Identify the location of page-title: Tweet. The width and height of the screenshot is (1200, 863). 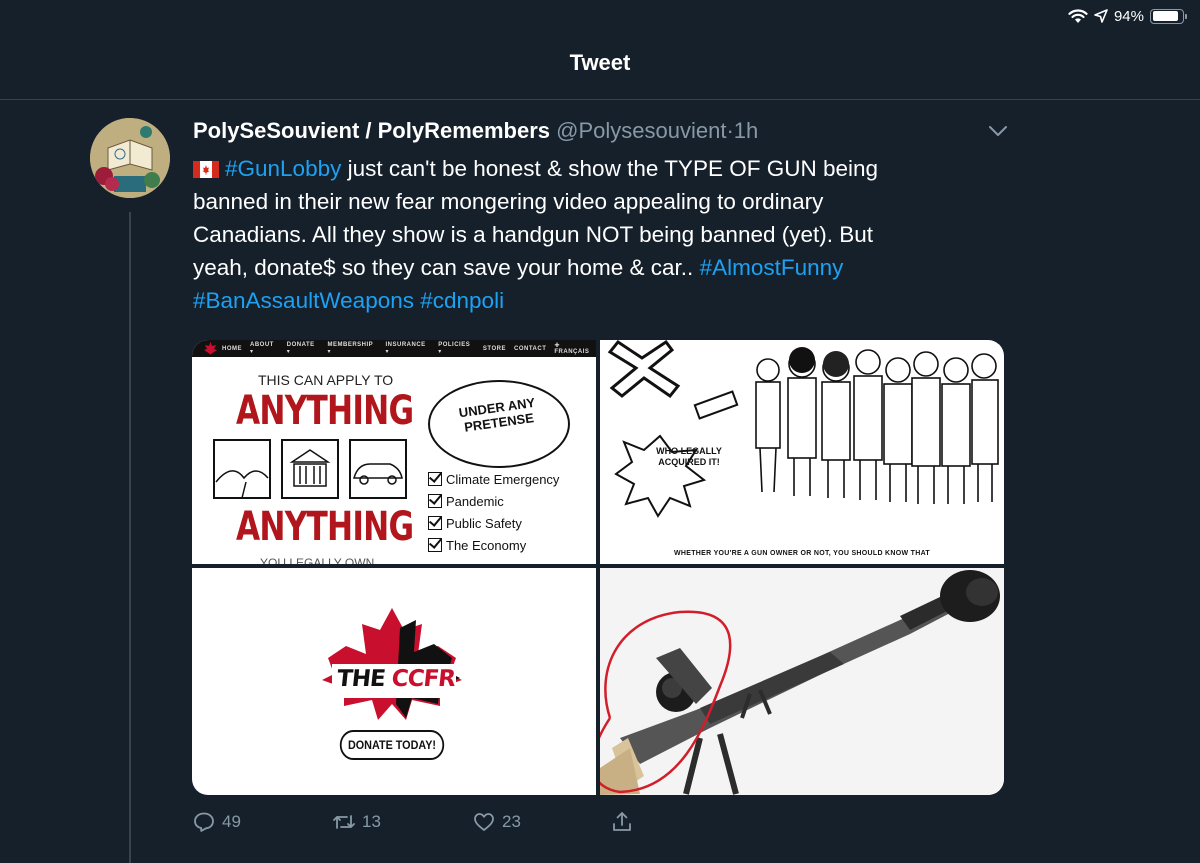
(600, 62).